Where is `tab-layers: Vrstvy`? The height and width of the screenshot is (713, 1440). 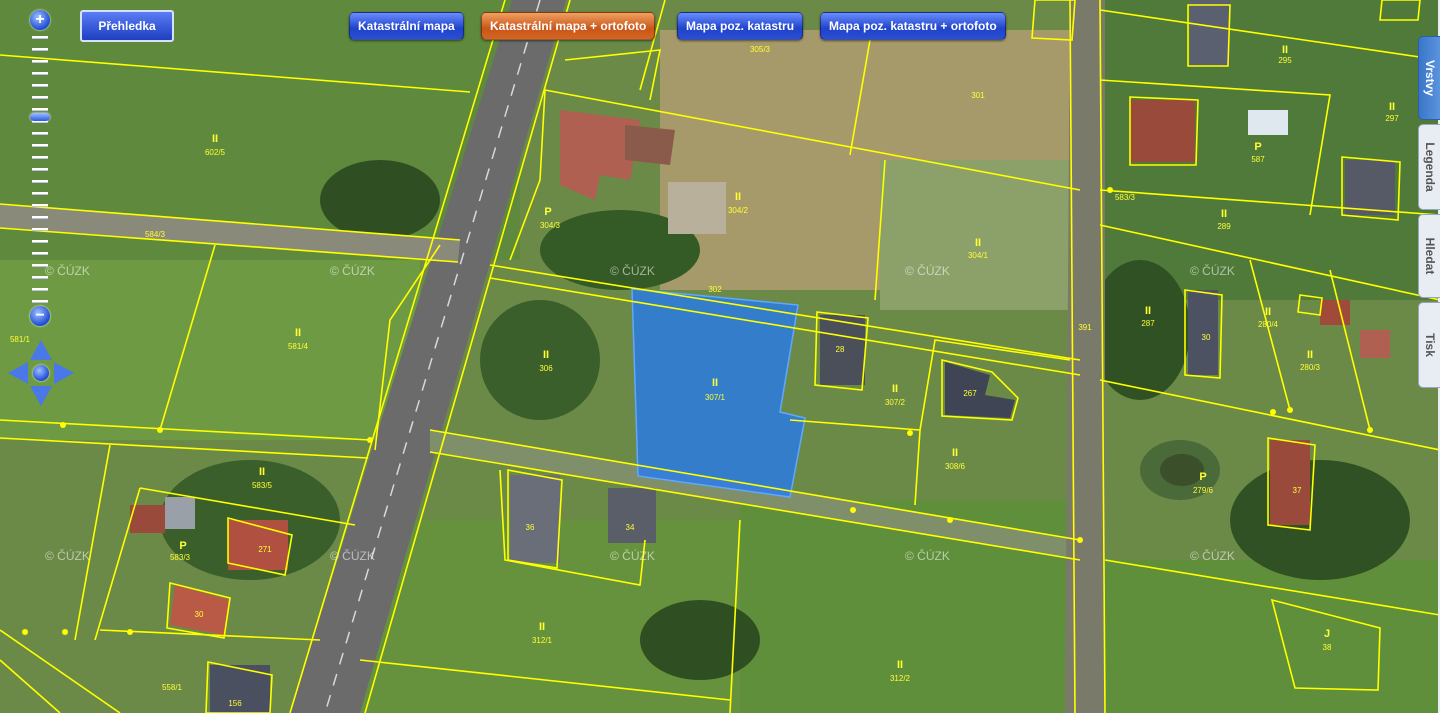
tab-layers: Vrstvy is located at coordinates (1429, 78).